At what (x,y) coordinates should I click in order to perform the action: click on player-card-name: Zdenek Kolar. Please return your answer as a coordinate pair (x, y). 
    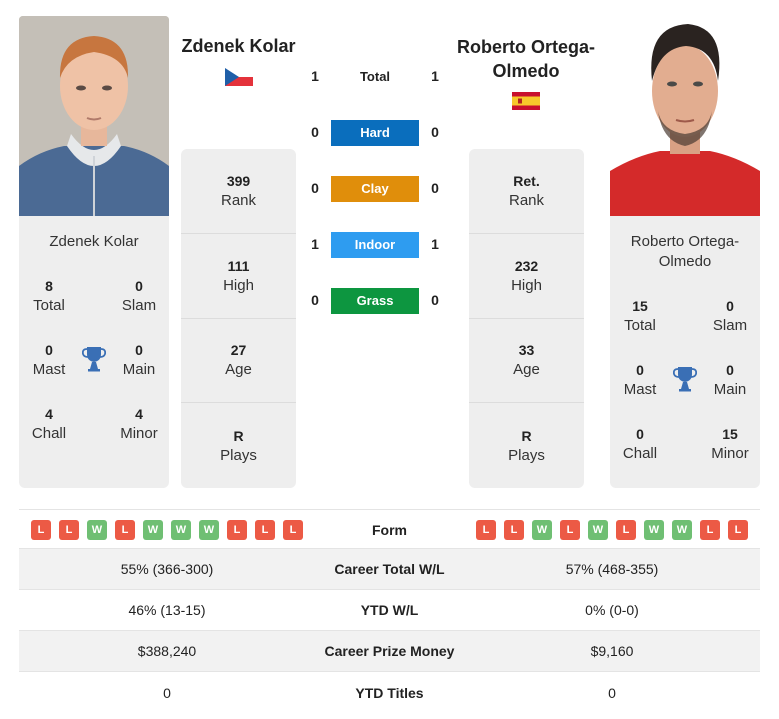
    Looking at the image, I should click on (94, 241).